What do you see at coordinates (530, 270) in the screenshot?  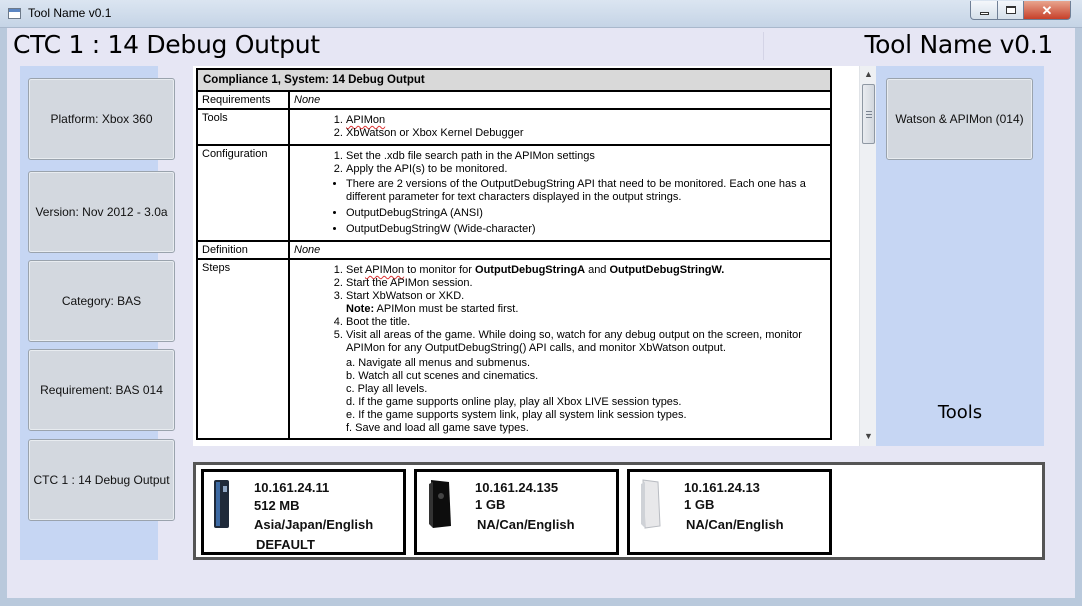 I see `step-text: OutputDebugStringA` at bounding box center [530, 270].